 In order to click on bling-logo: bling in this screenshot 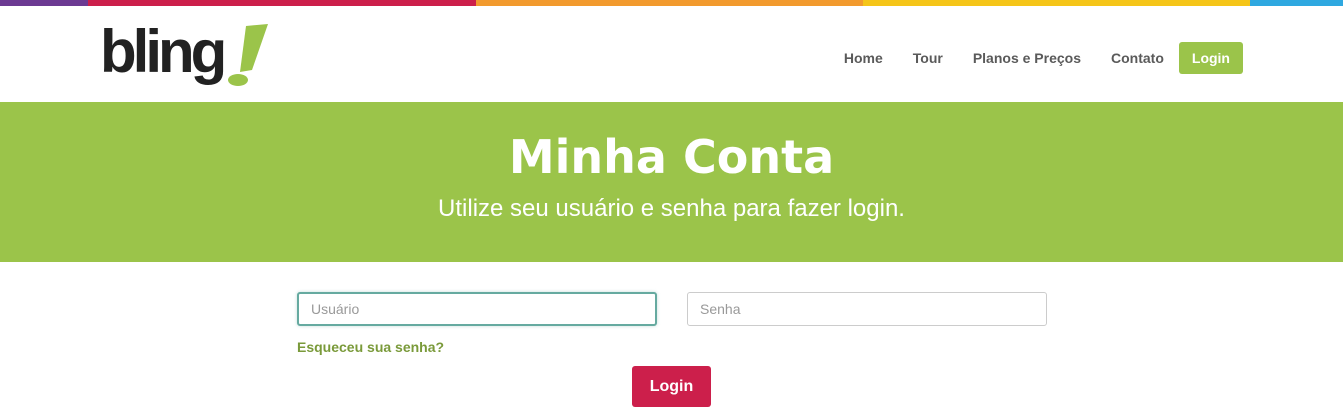, I will do `click(185, 54)`.